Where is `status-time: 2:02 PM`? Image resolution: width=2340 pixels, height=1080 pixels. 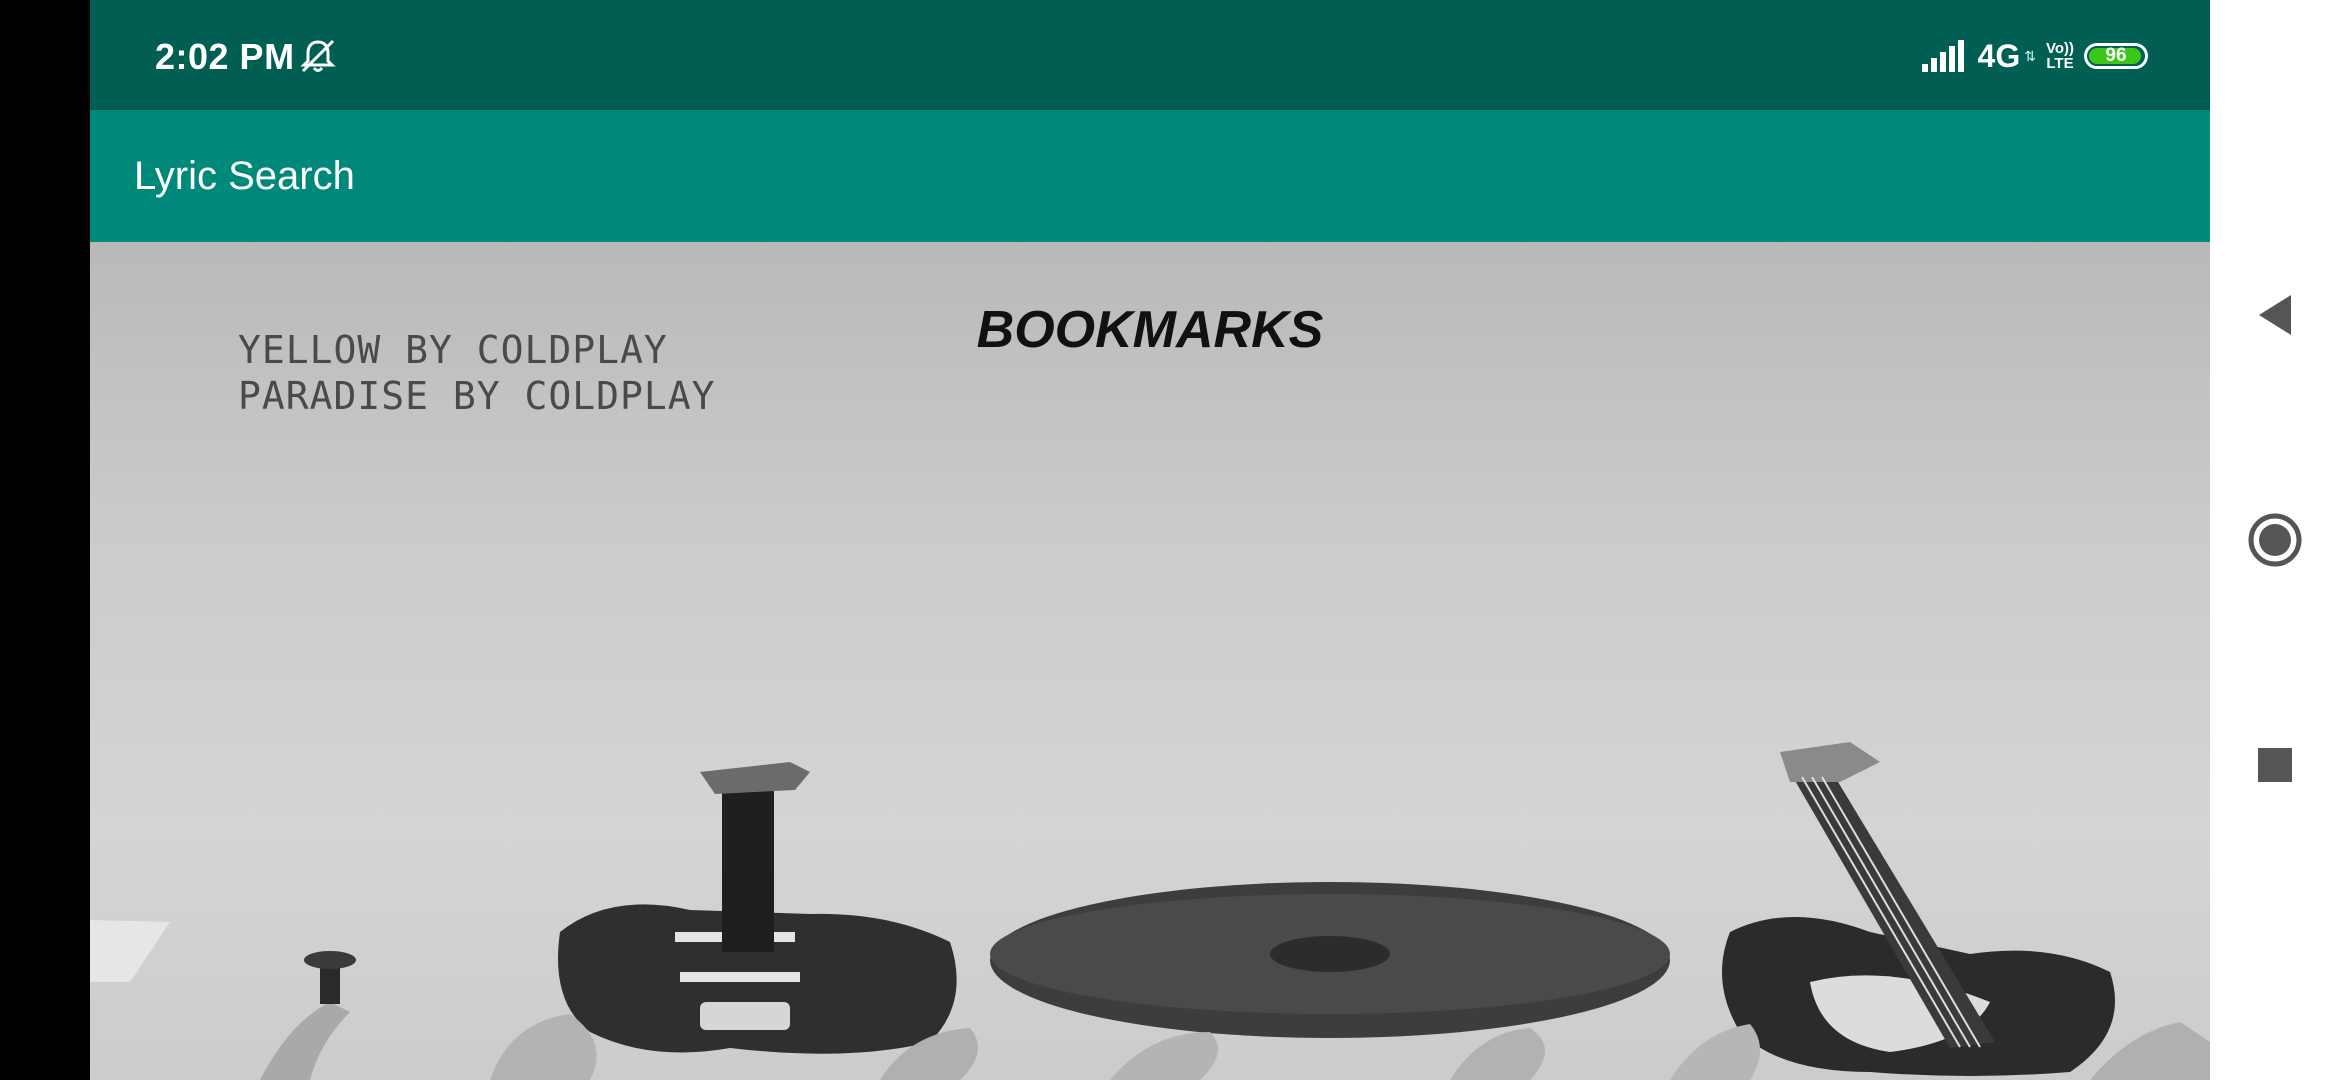
status-time: 2:02 PM is located at coordinates (225, 56).